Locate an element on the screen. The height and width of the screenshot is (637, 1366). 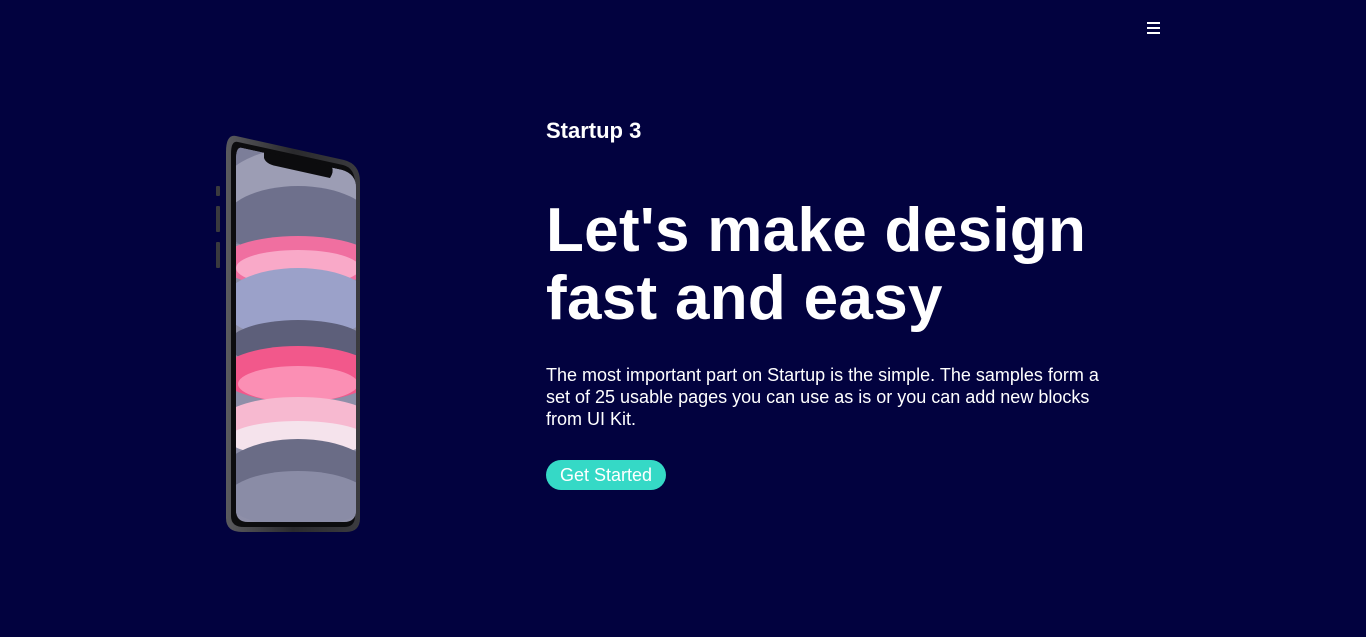
menu-icon-bar-top is located at coordinates (1153, 23).